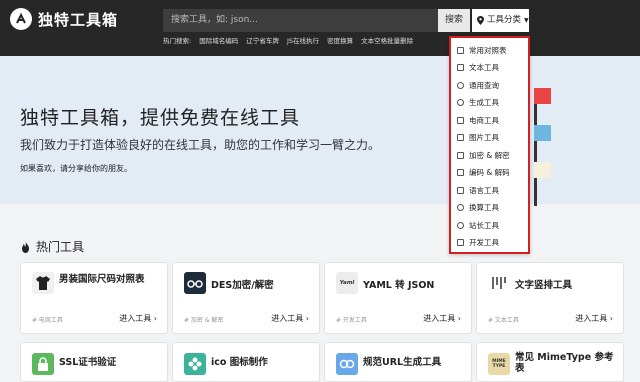 This screenshot has width=640, height=382. I want to click on menu-item: 生成工具, so click(492, 102).